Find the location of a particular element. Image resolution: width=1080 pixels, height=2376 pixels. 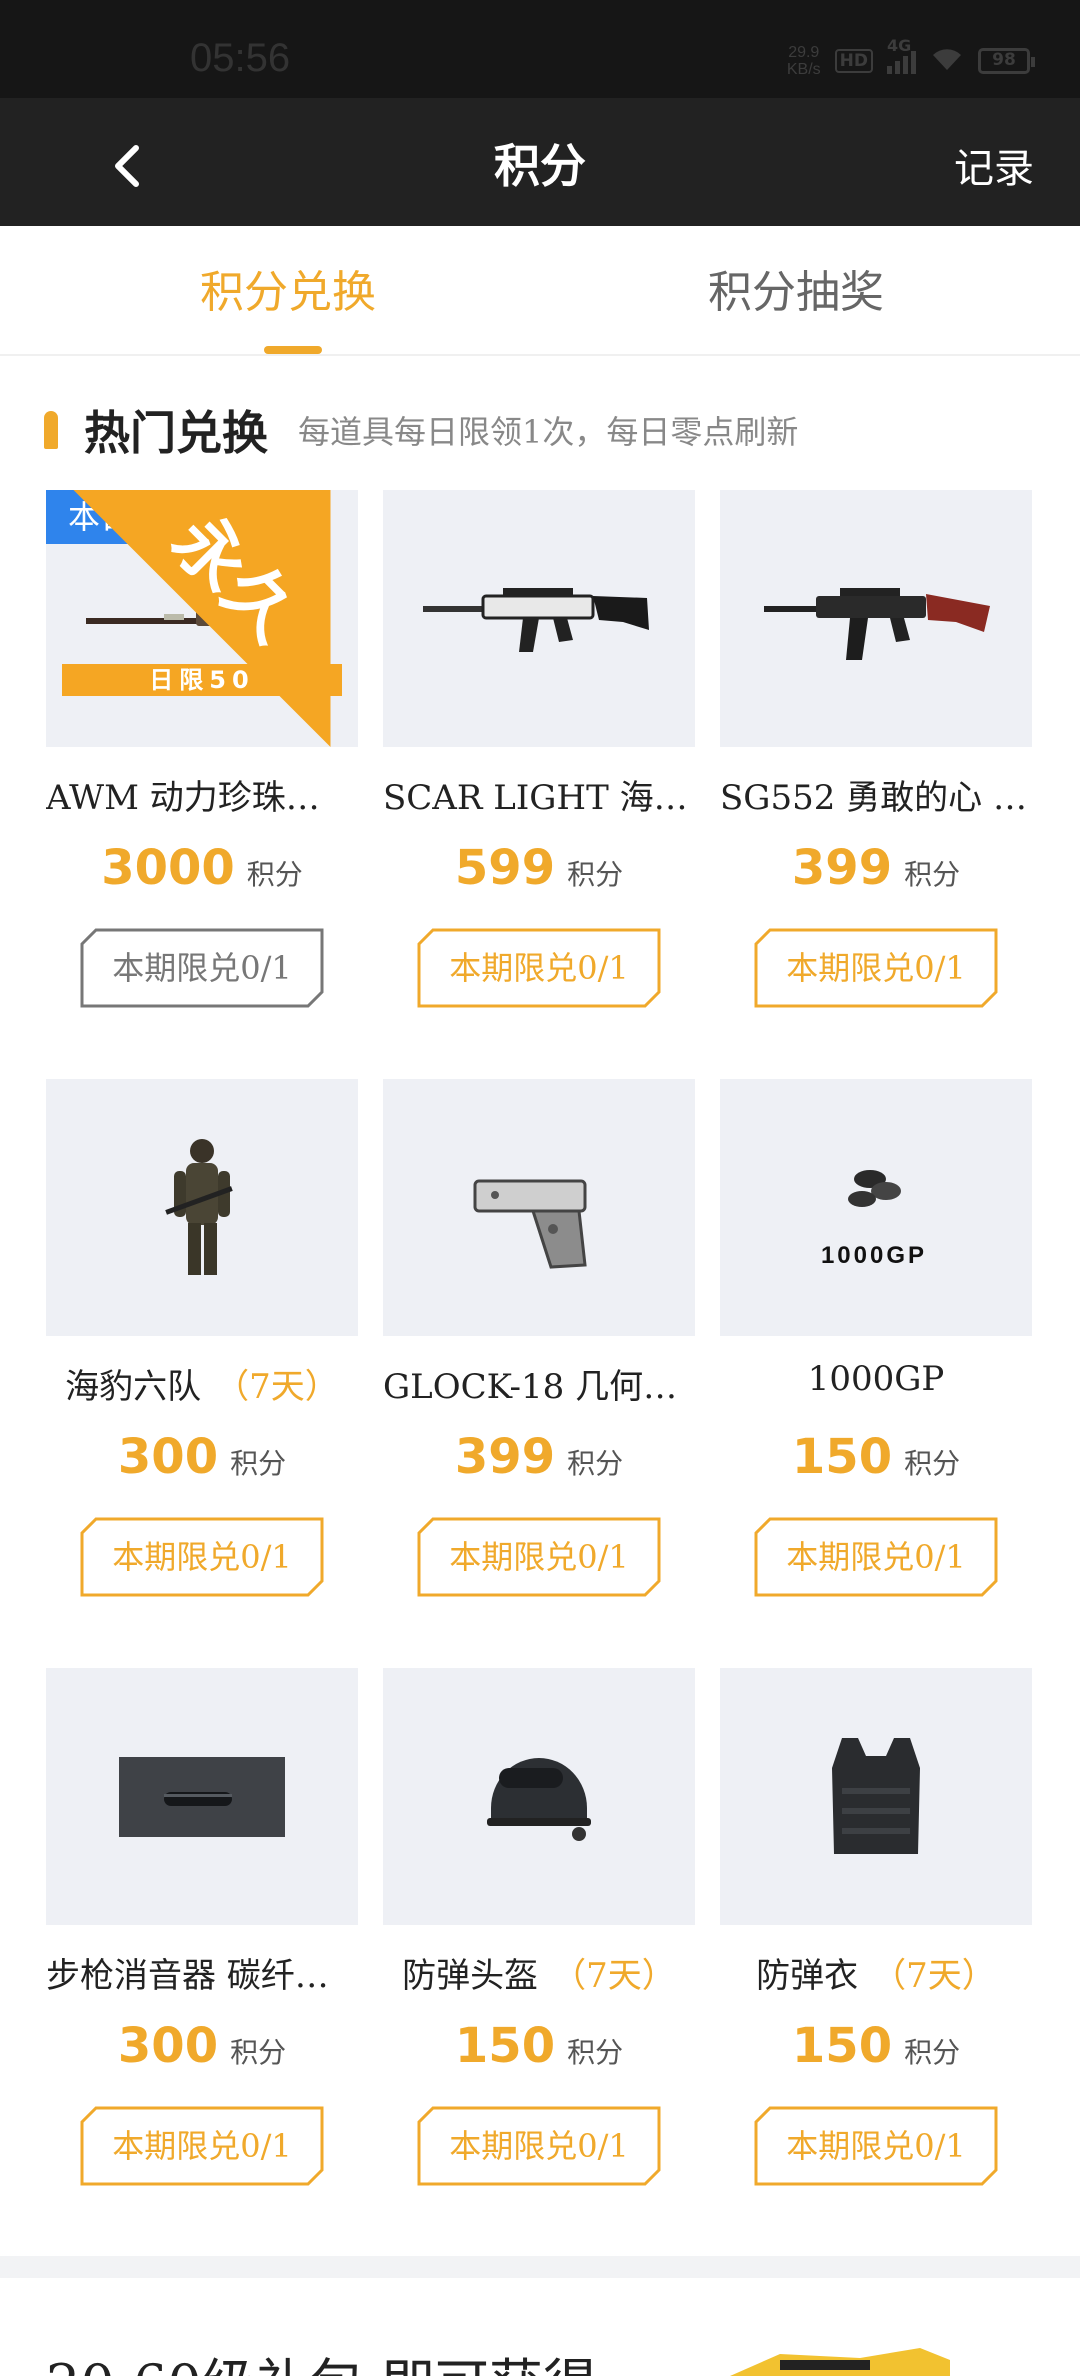

suppressor-icon is located at coordinates (202, 1797).